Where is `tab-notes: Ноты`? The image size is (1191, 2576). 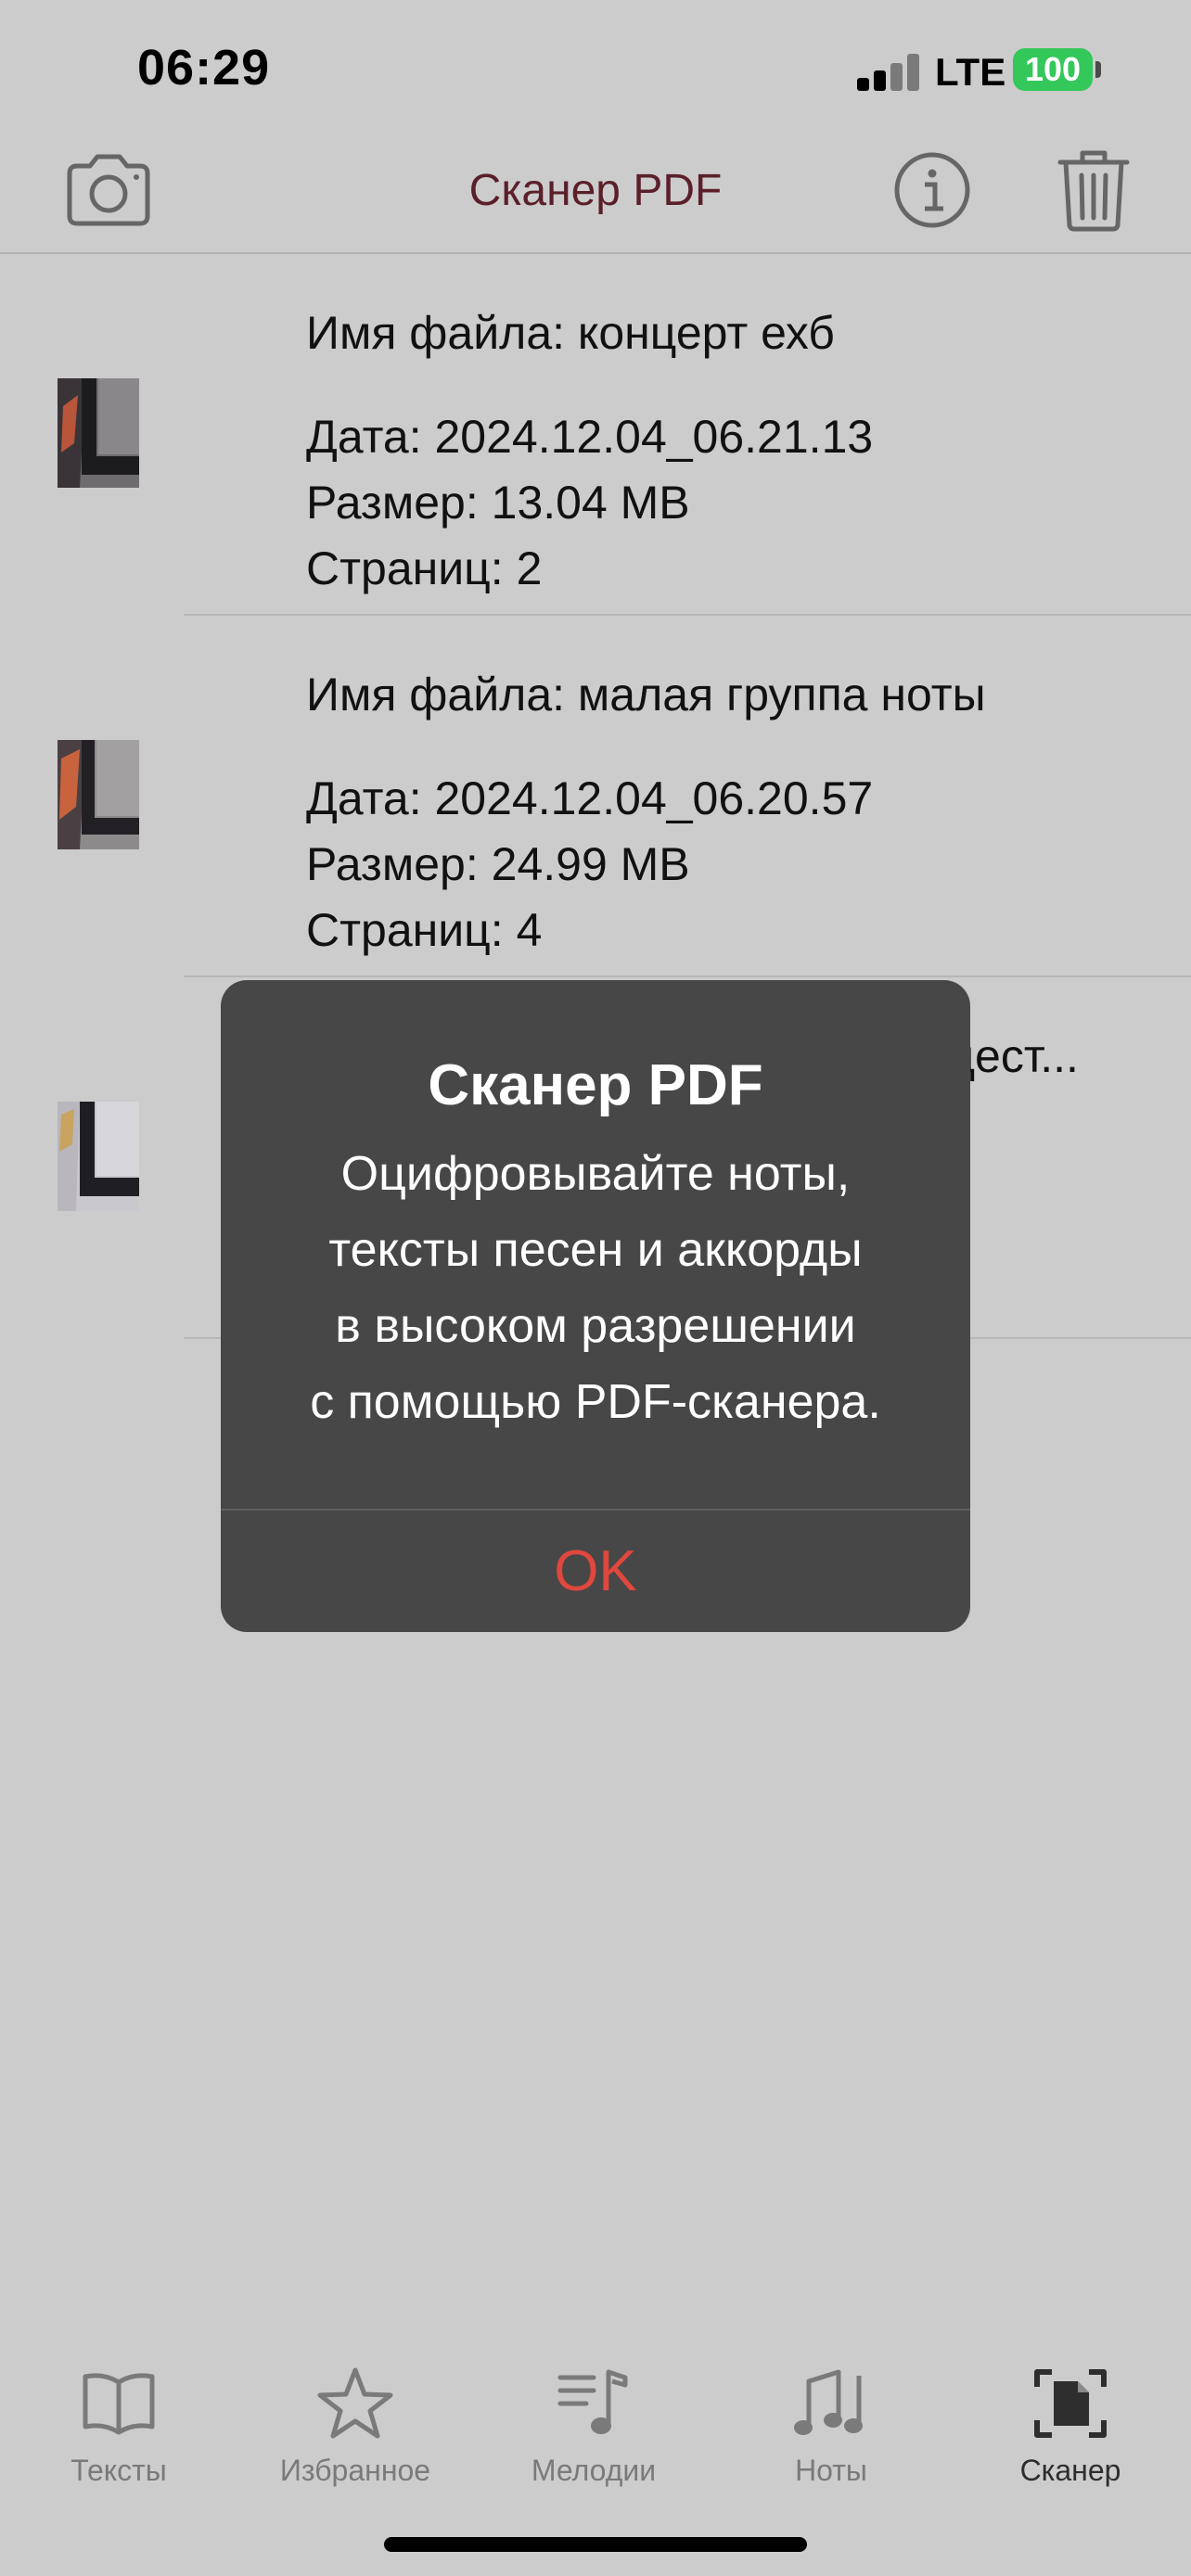
tab-notes: Ноты is located at coordinates (831, 2422).